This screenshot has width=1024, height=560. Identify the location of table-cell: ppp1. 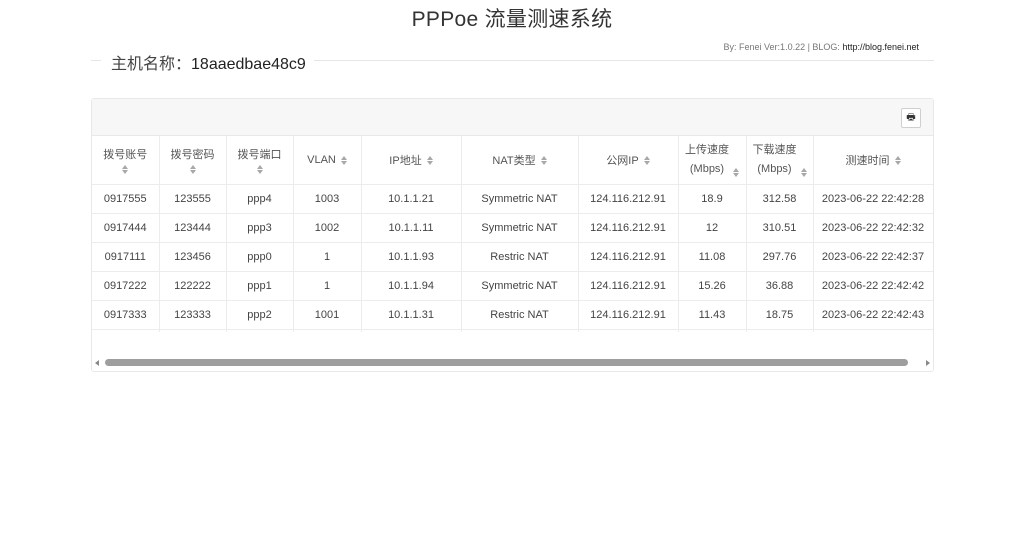
(260, 286).